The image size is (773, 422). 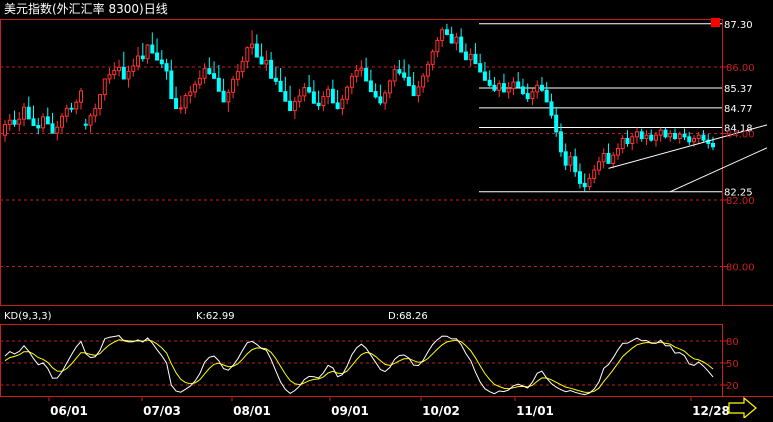 What do you see at coordinates (738, 109) in the screenshot?
I see `price-level-label: 84.77` at bounding box center [738, 109].